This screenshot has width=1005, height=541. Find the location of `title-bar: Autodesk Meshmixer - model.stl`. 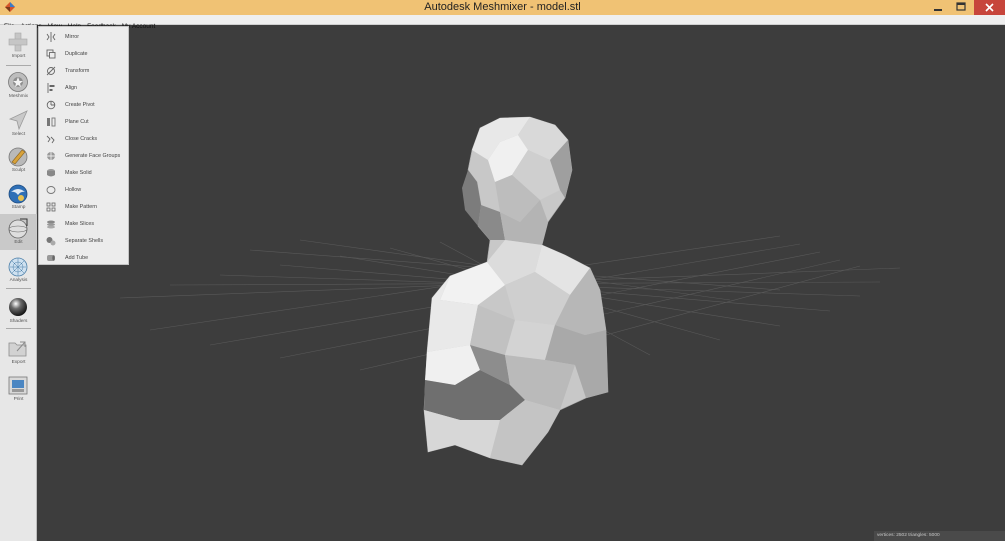

title-bar: Autodesk Meshmixer - model.stl is located at coordinates (502, 7).